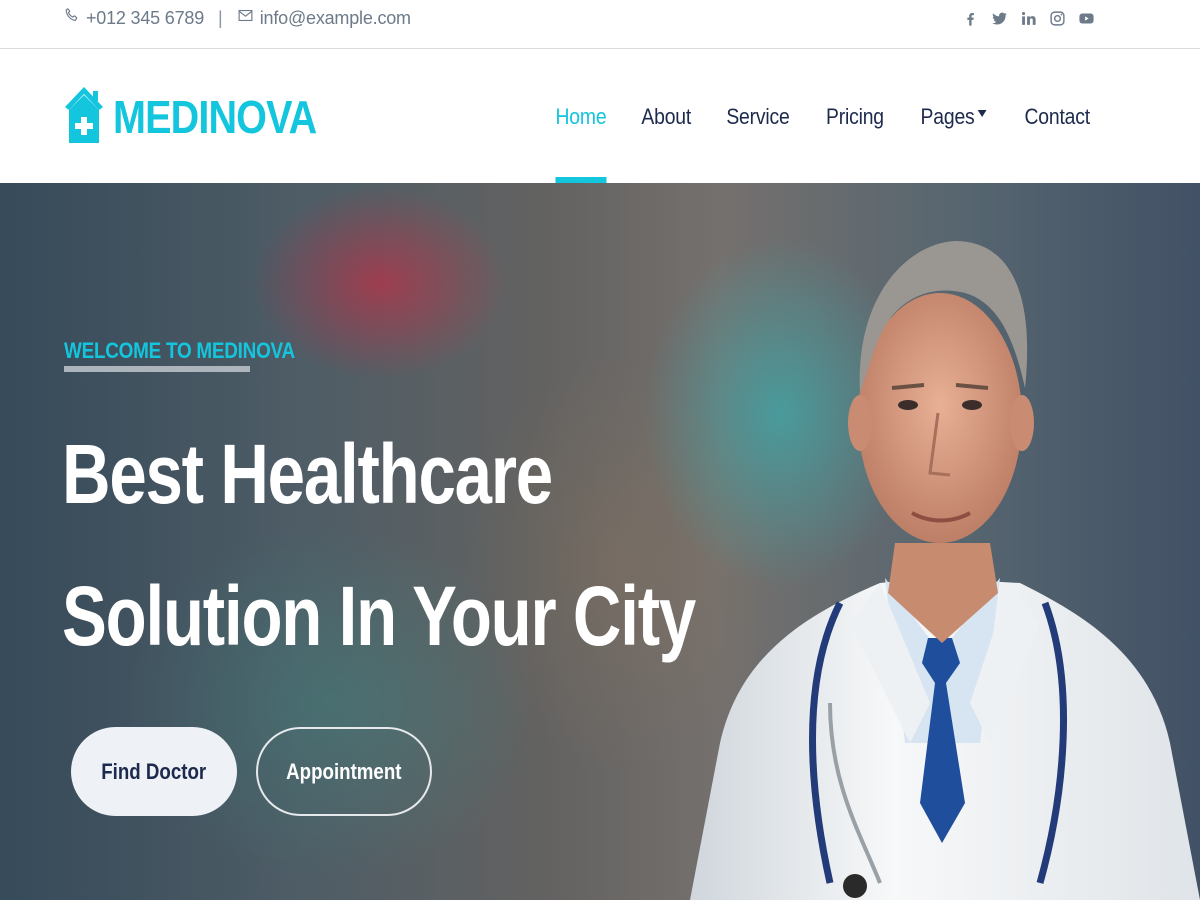 The height and width of the screenshot is (900, 1200). I want to click on brand-logo: MEDINOVA, so click(206, 116).